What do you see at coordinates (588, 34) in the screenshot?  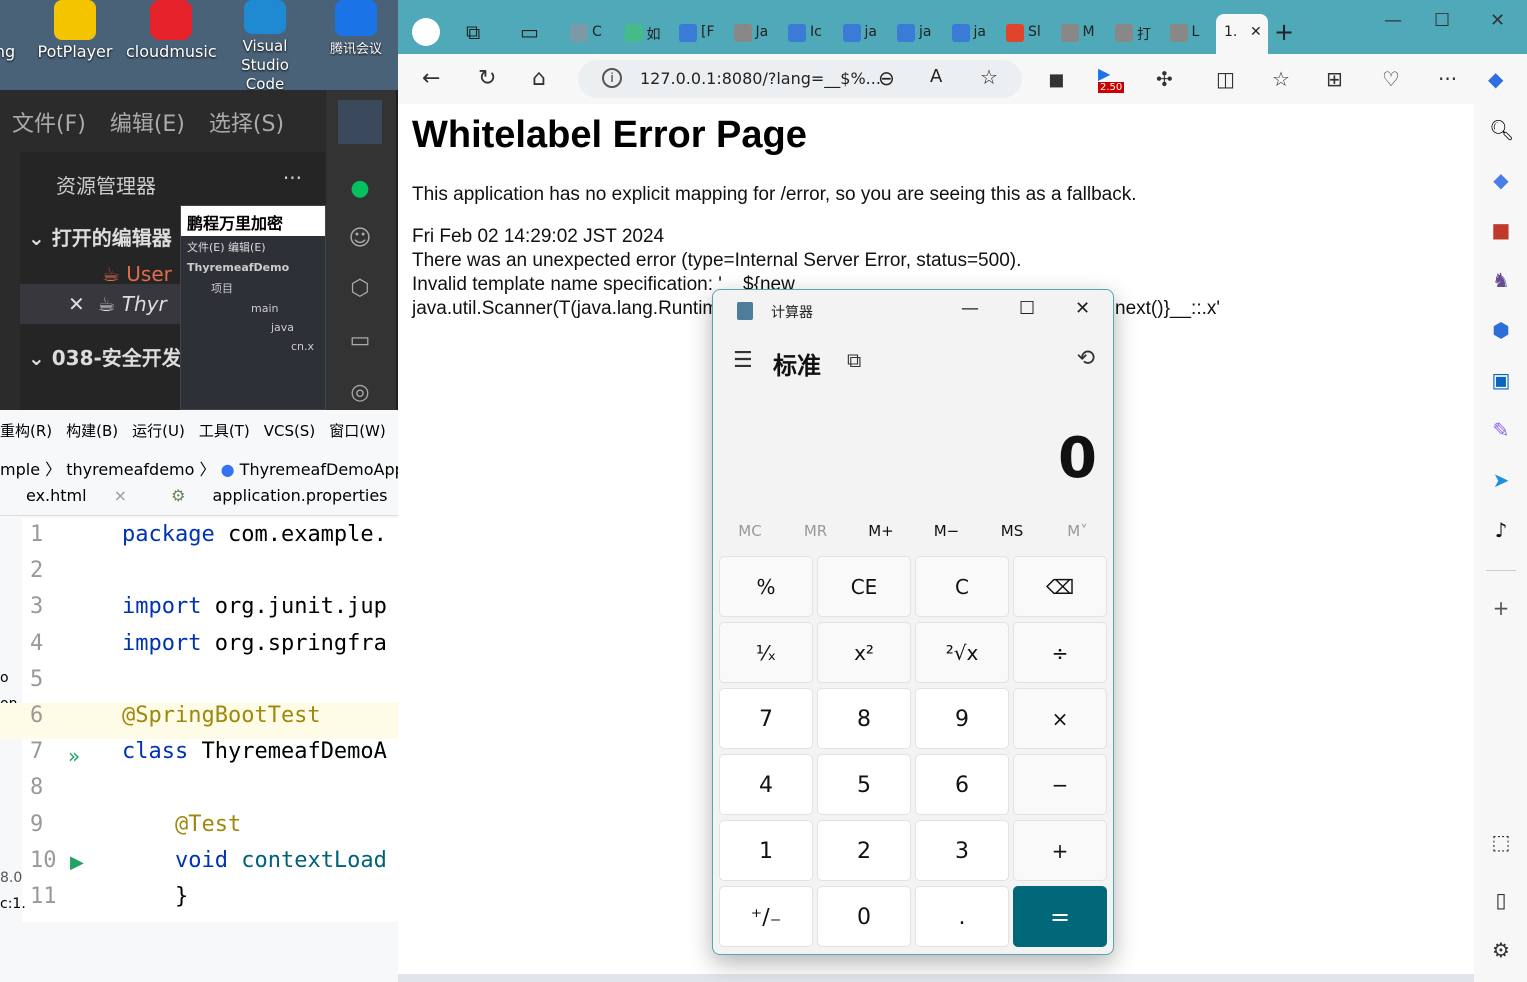 I see `browser-tab: C` at bounding box center [588, 34].